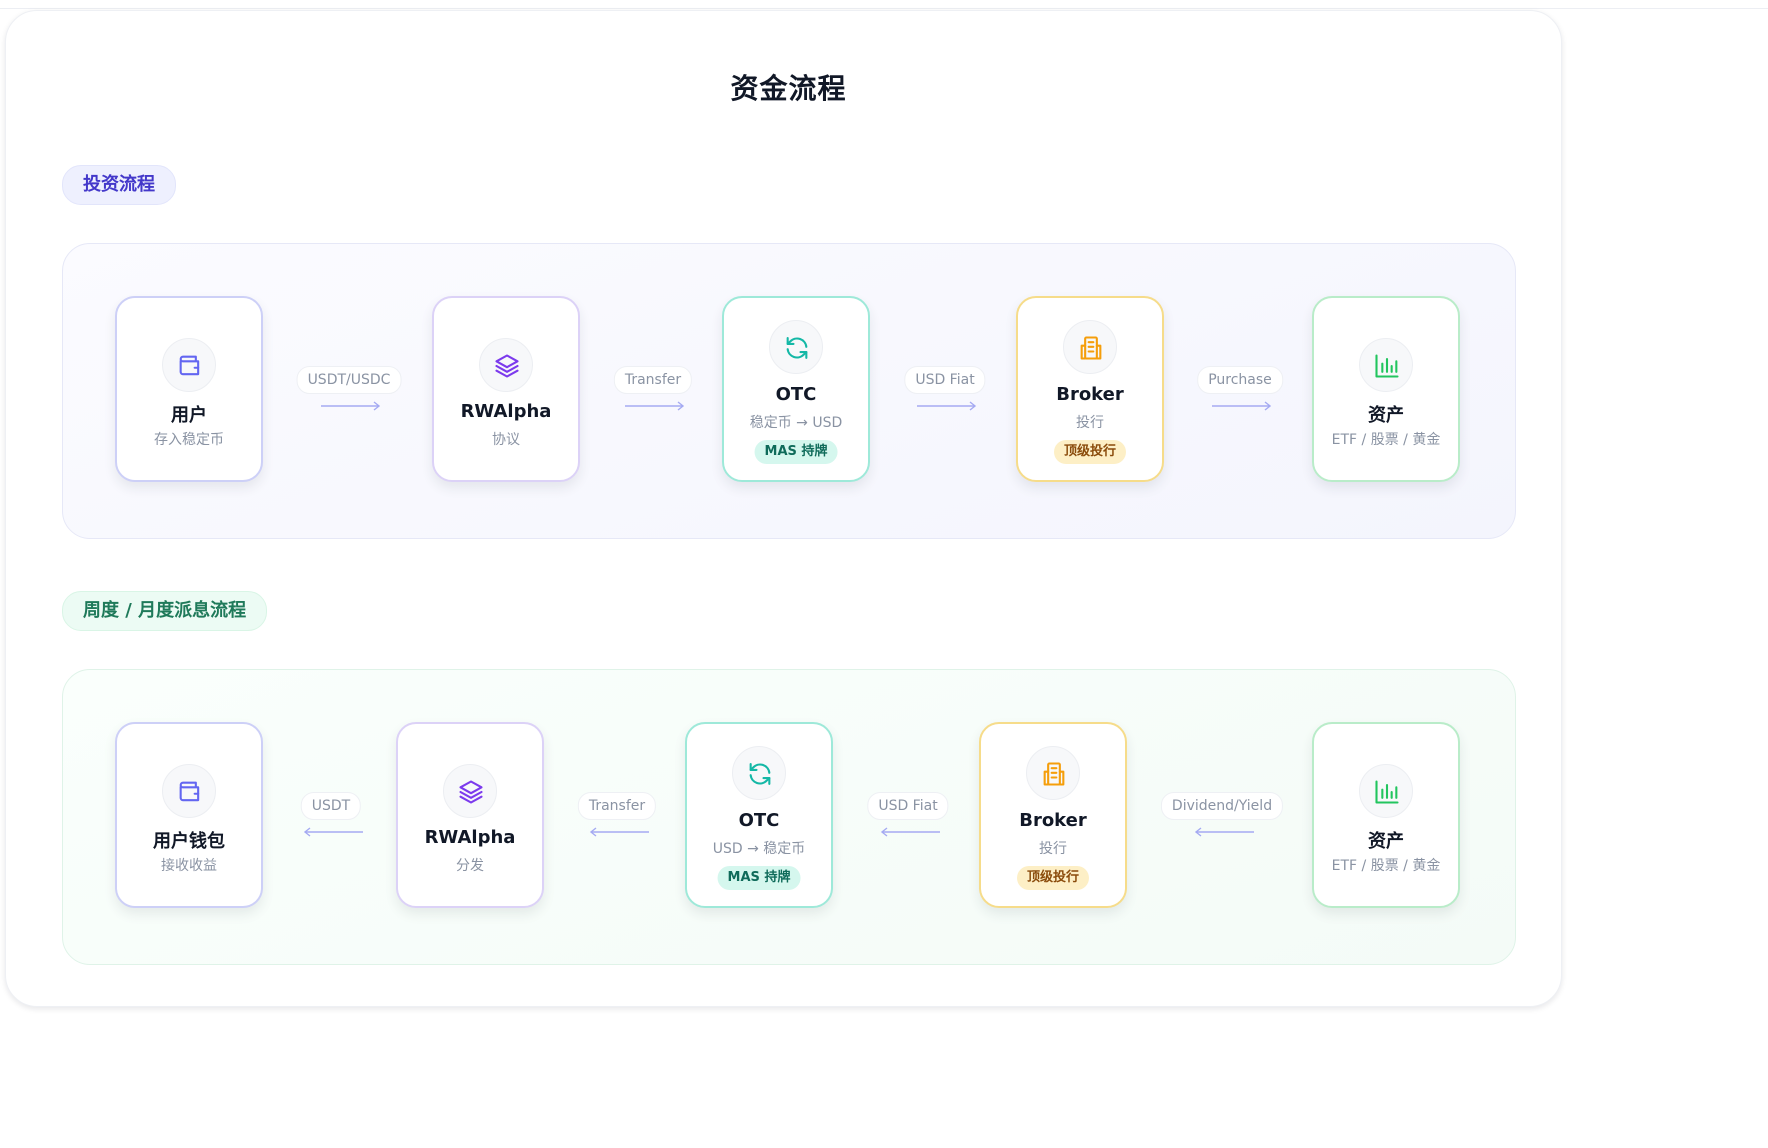 The width and height of the screenshot is (1768, 1148). Describe the element at coordinates (349, 396) in the screenshot. I see `invest-connector-1: USDT/USDC` at that location.